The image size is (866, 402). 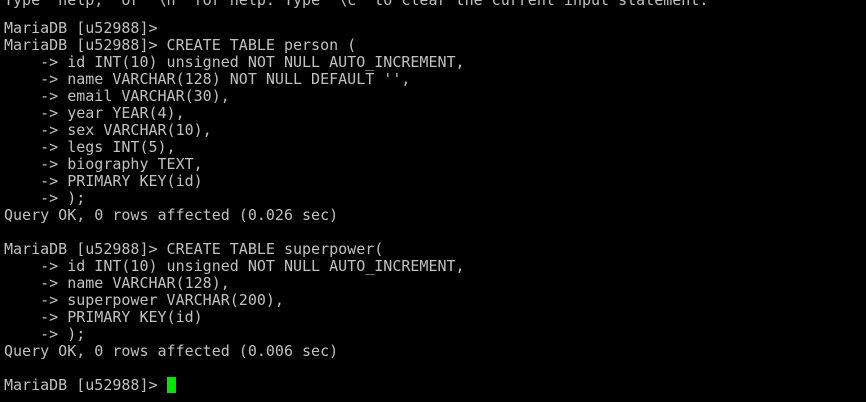 What do you see at coordinates (171, 215) in the screenshot?
I see `terminal-line-query-result: Query OK, 0 rows affected (0.026 sec)` at bounding box center [171, 215].